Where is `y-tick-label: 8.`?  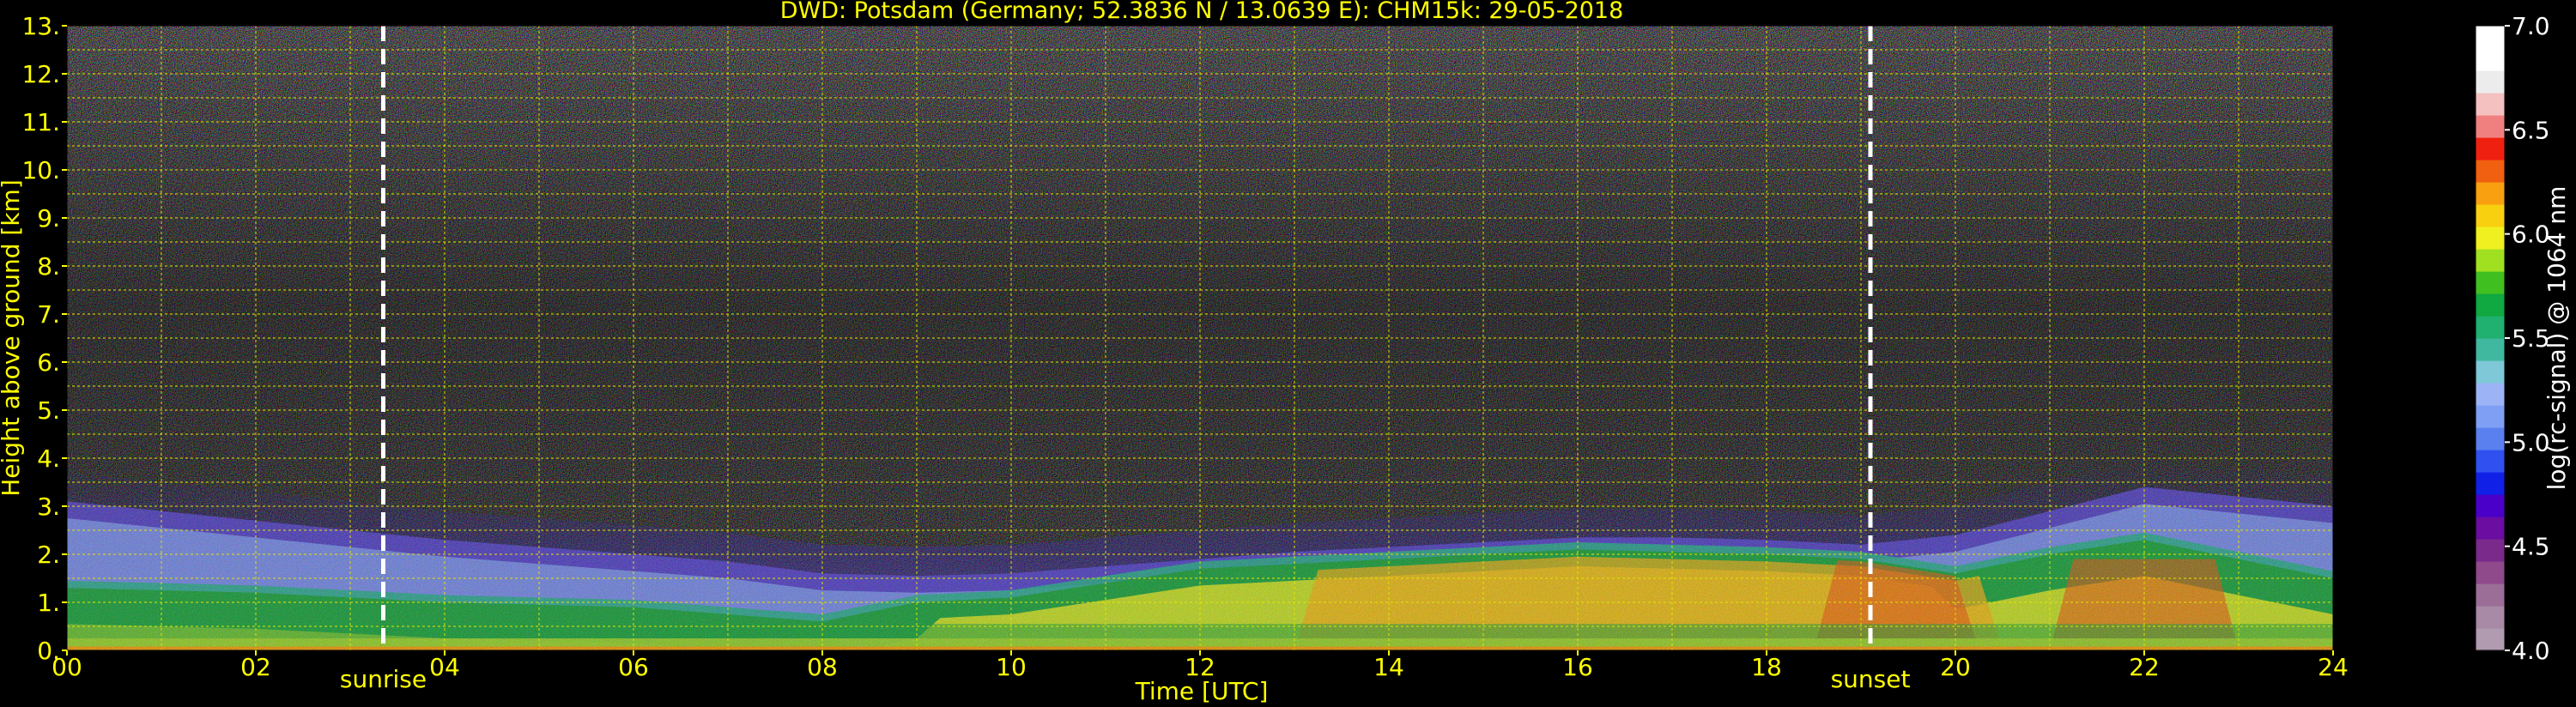 y-tick-label: 8. is located at coordinates (48, 266).